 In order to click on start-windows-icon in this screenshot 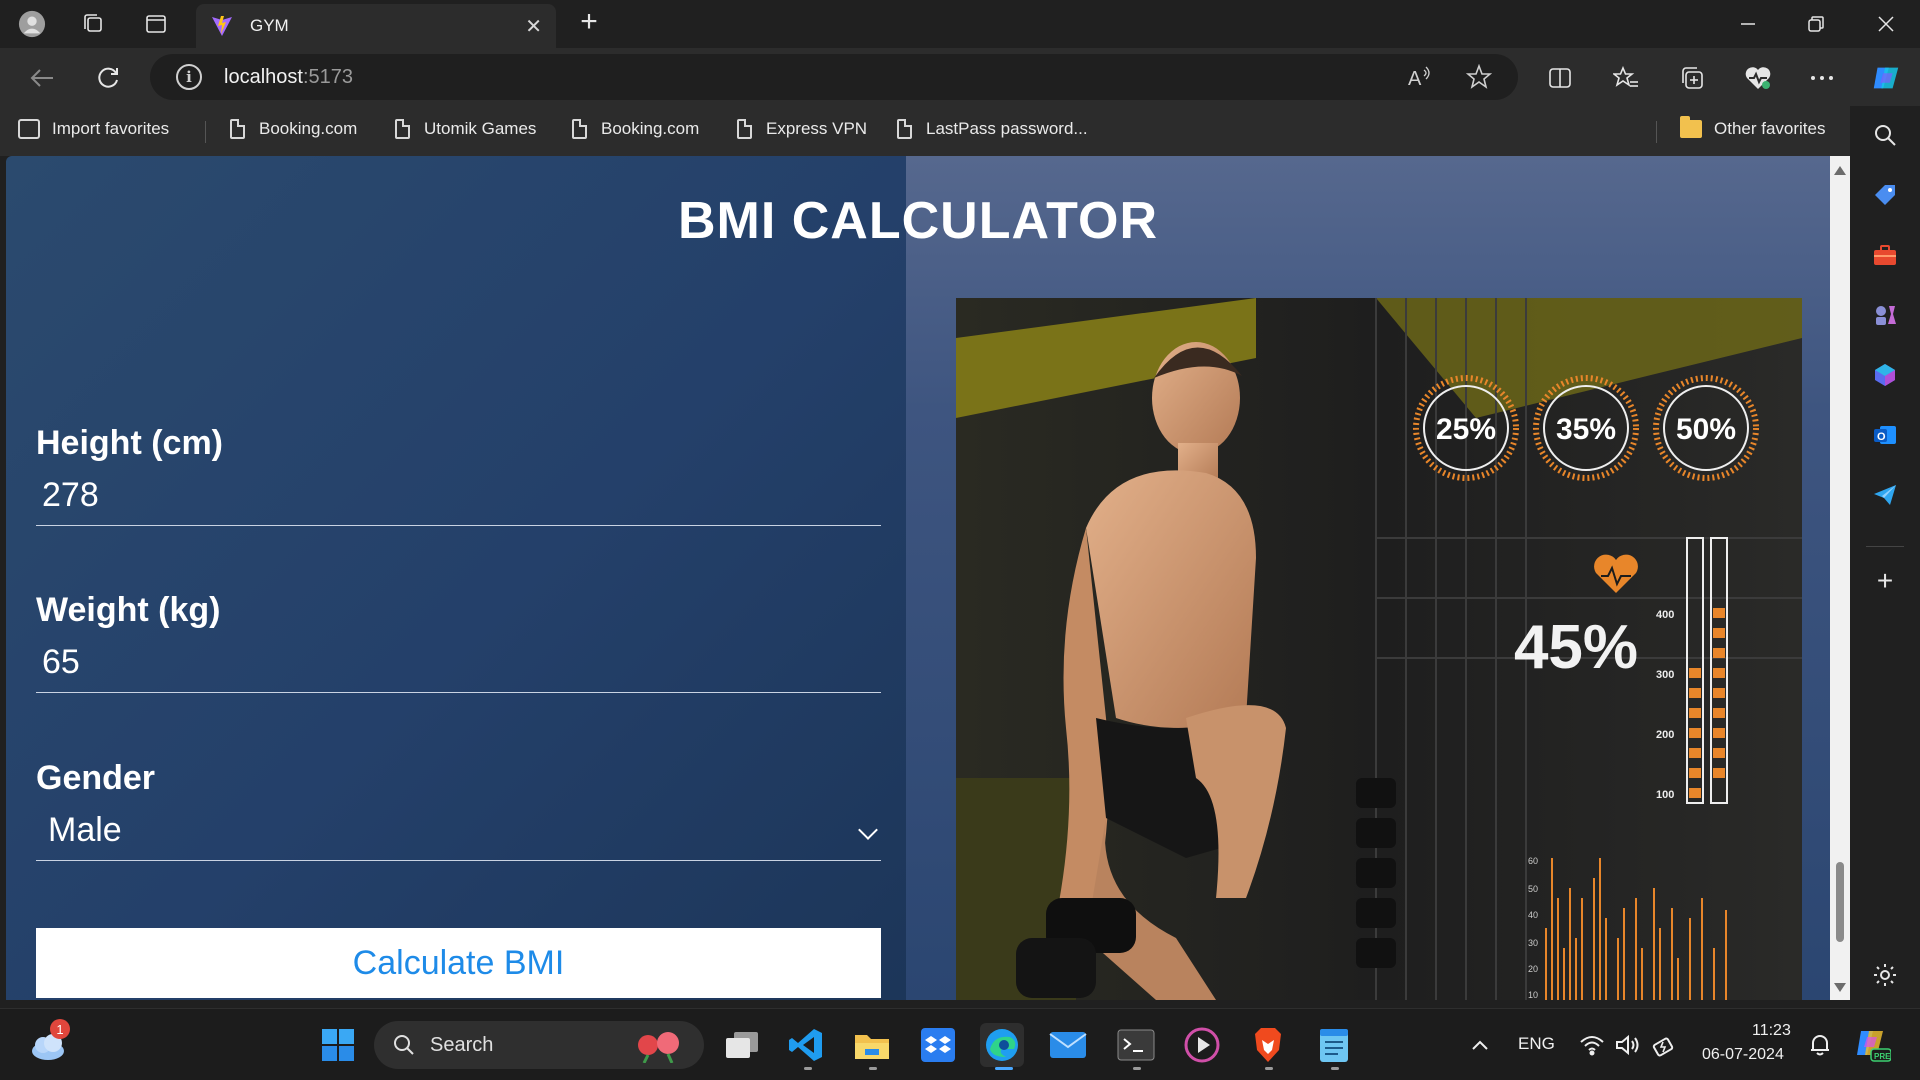, I will do `click(338, 1045)`.